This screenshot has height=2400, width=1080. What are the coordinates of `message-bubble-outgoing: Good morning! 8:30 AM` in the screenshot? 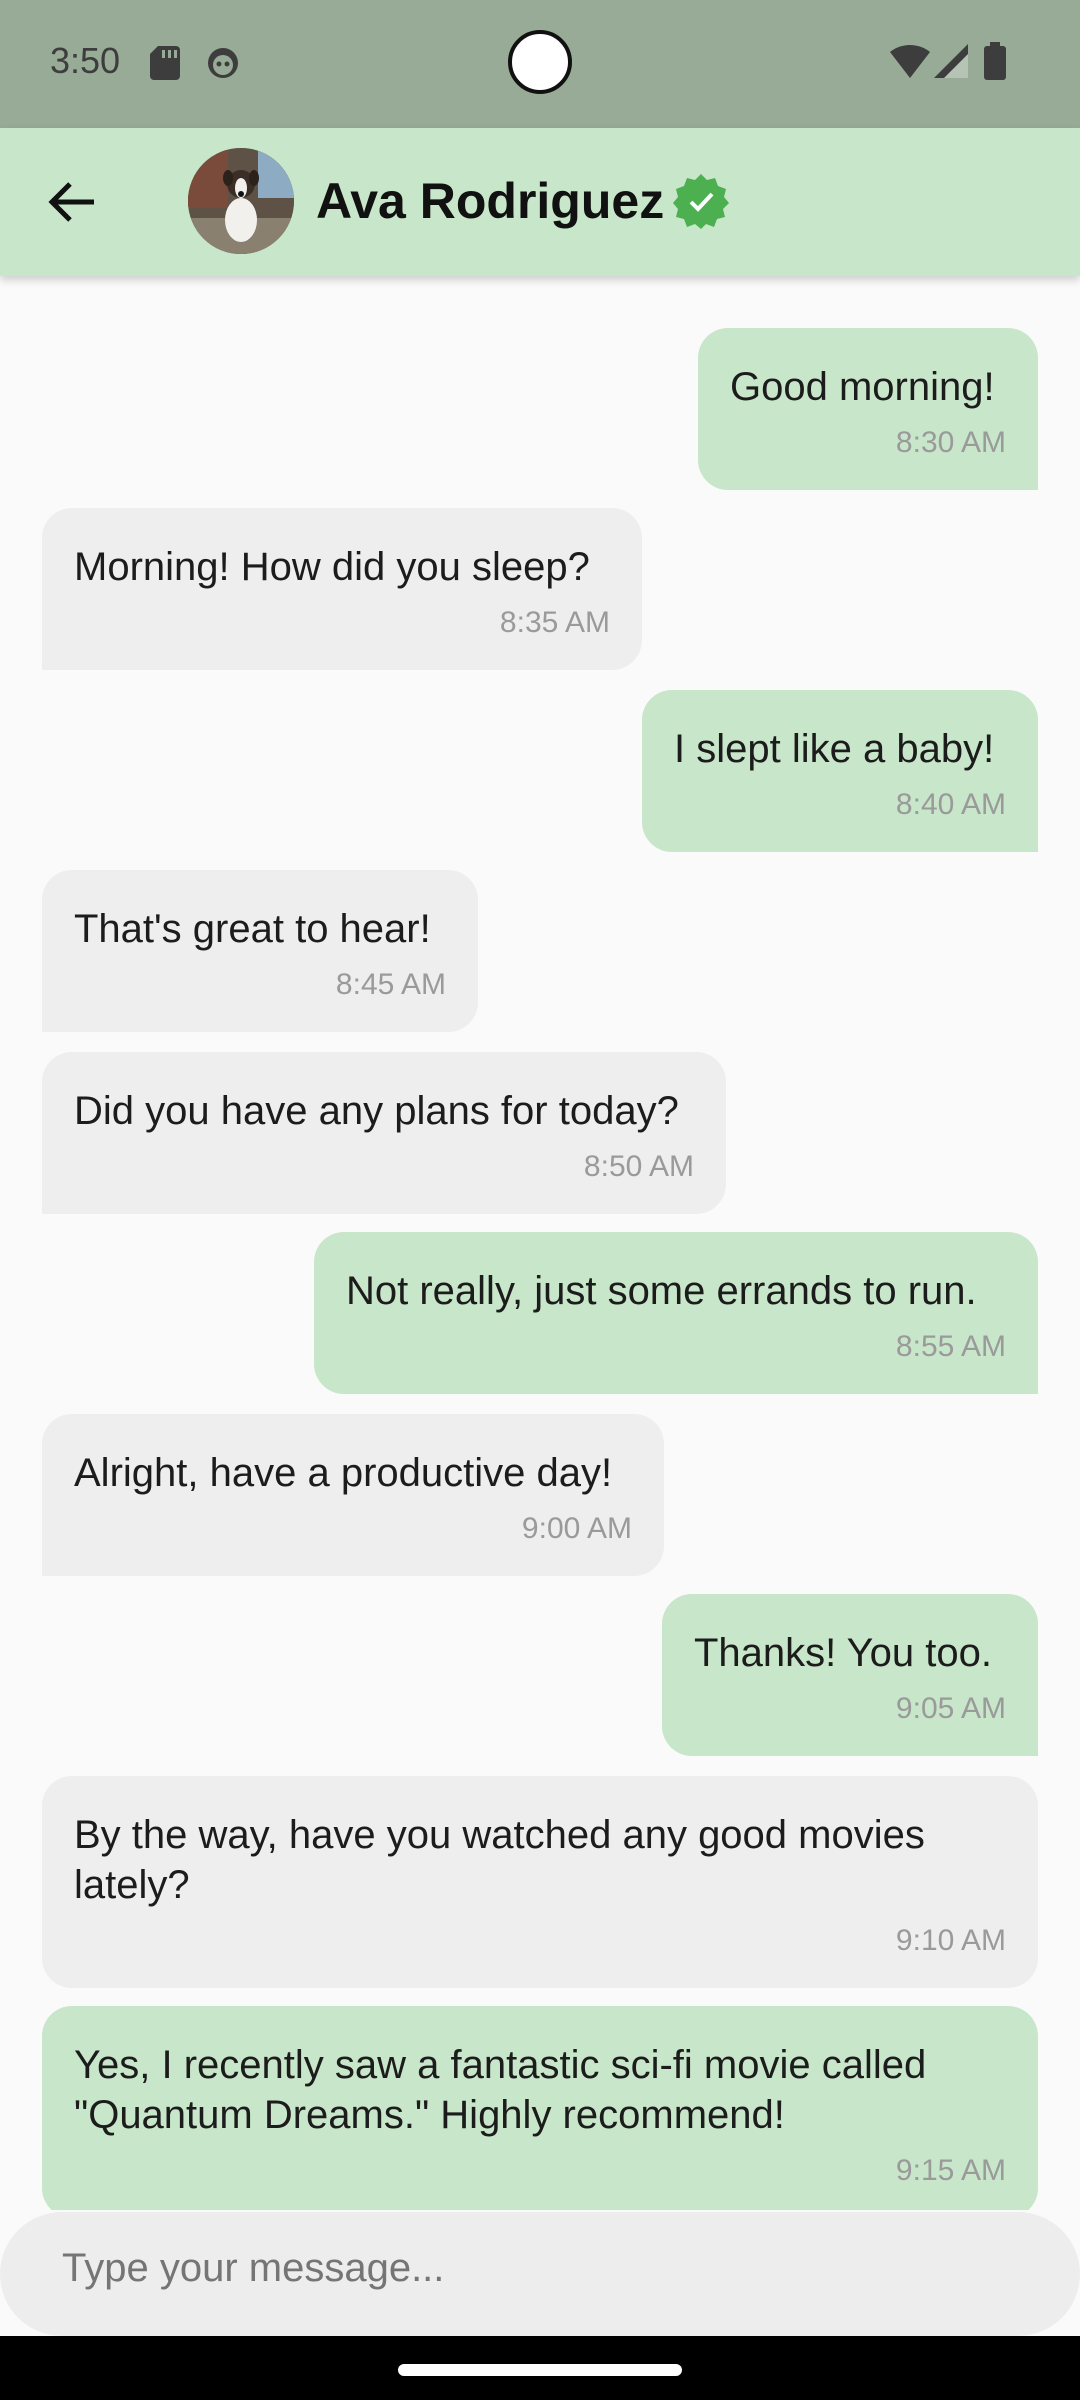 It's located at (868, 409).